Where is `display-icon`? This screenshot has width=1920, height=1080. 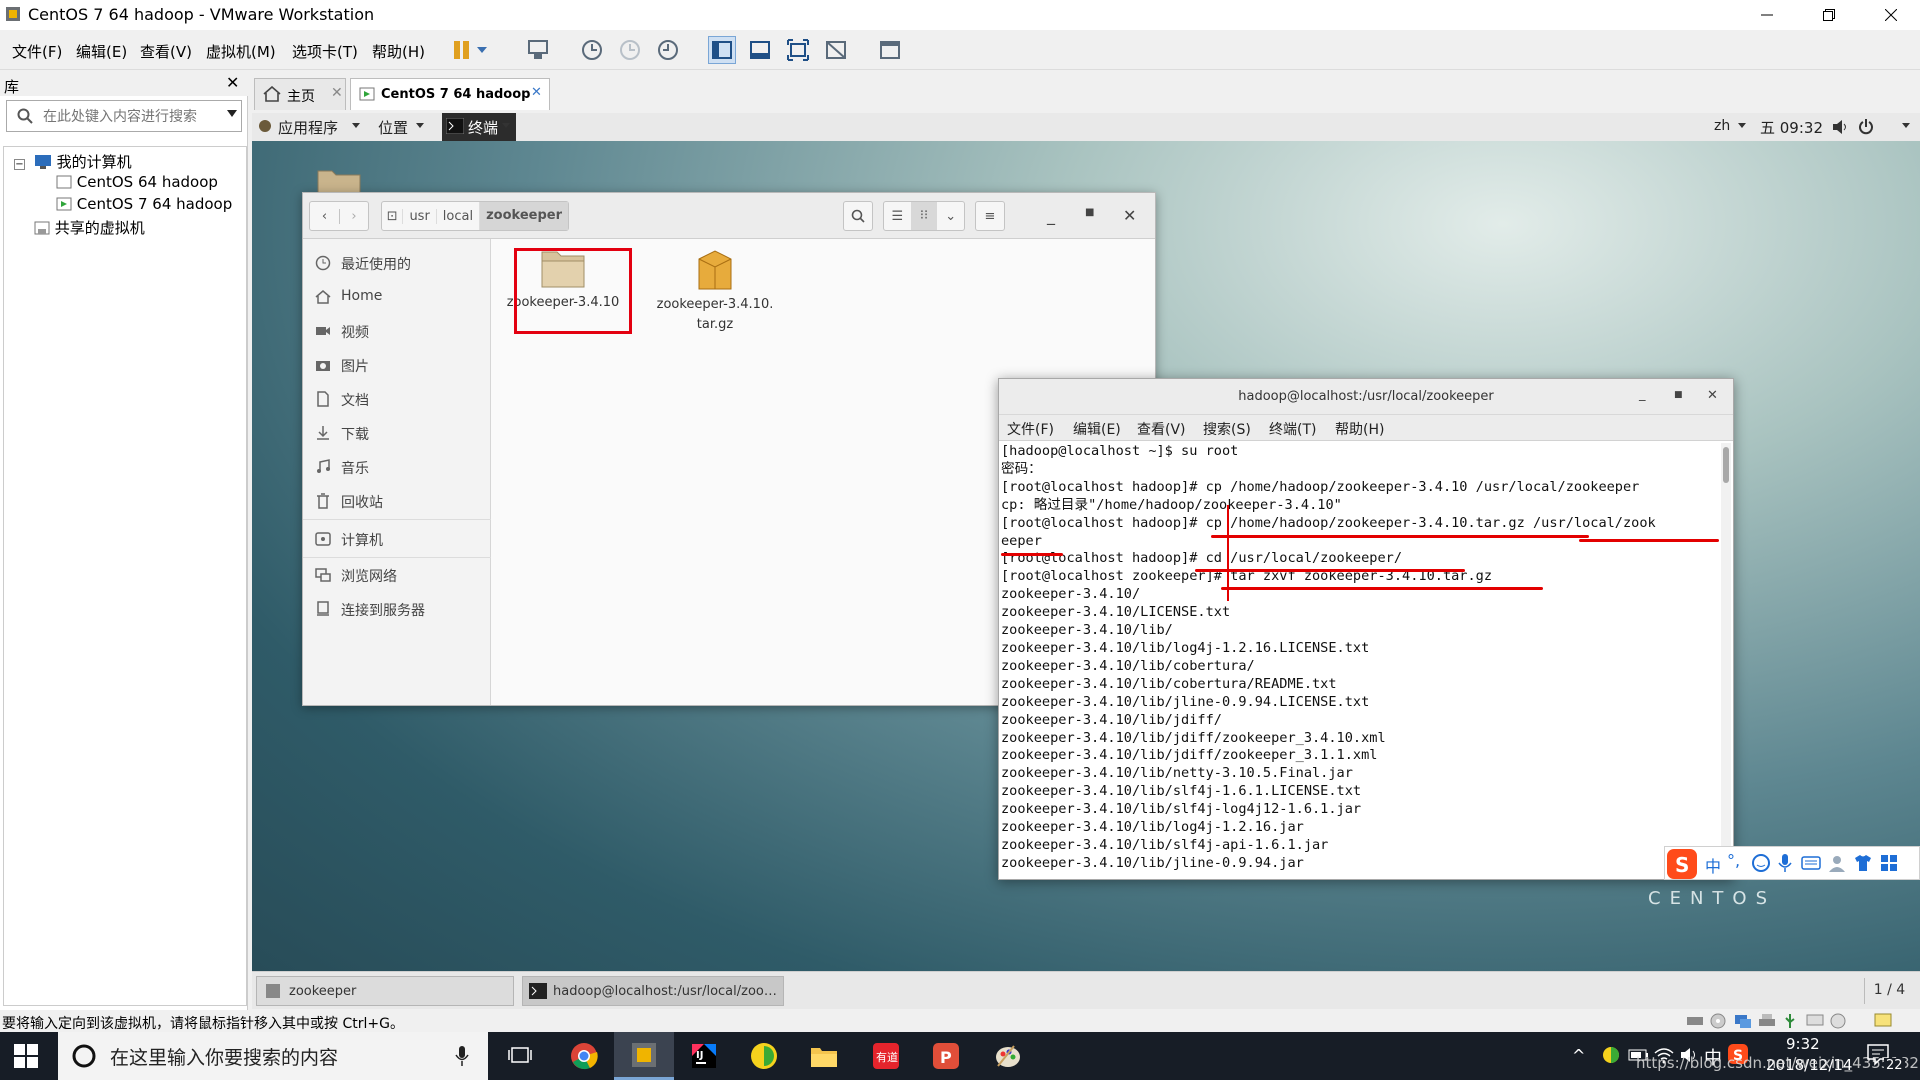
display-icon is located at coordinates (1815, 1021).